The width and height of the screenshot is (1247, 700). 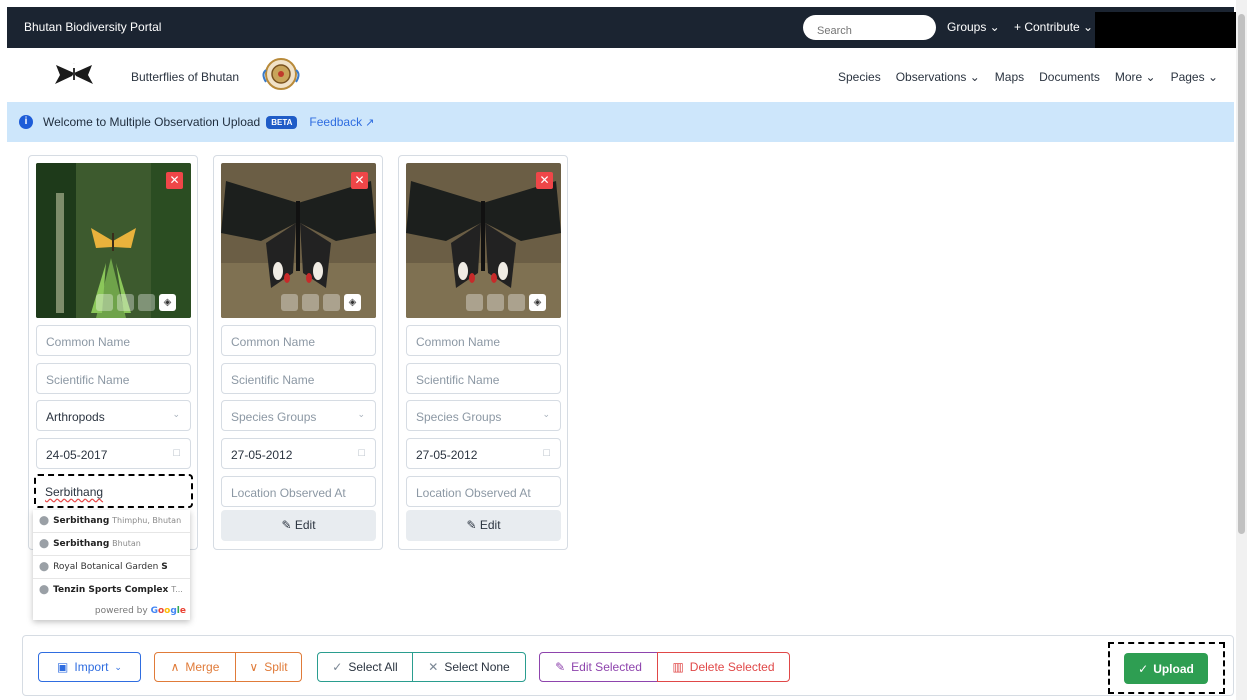 What do you see at coordinates (63, 667) in the screenshot?
I see `image-icon: ▣` at bounding box center [63, 667].